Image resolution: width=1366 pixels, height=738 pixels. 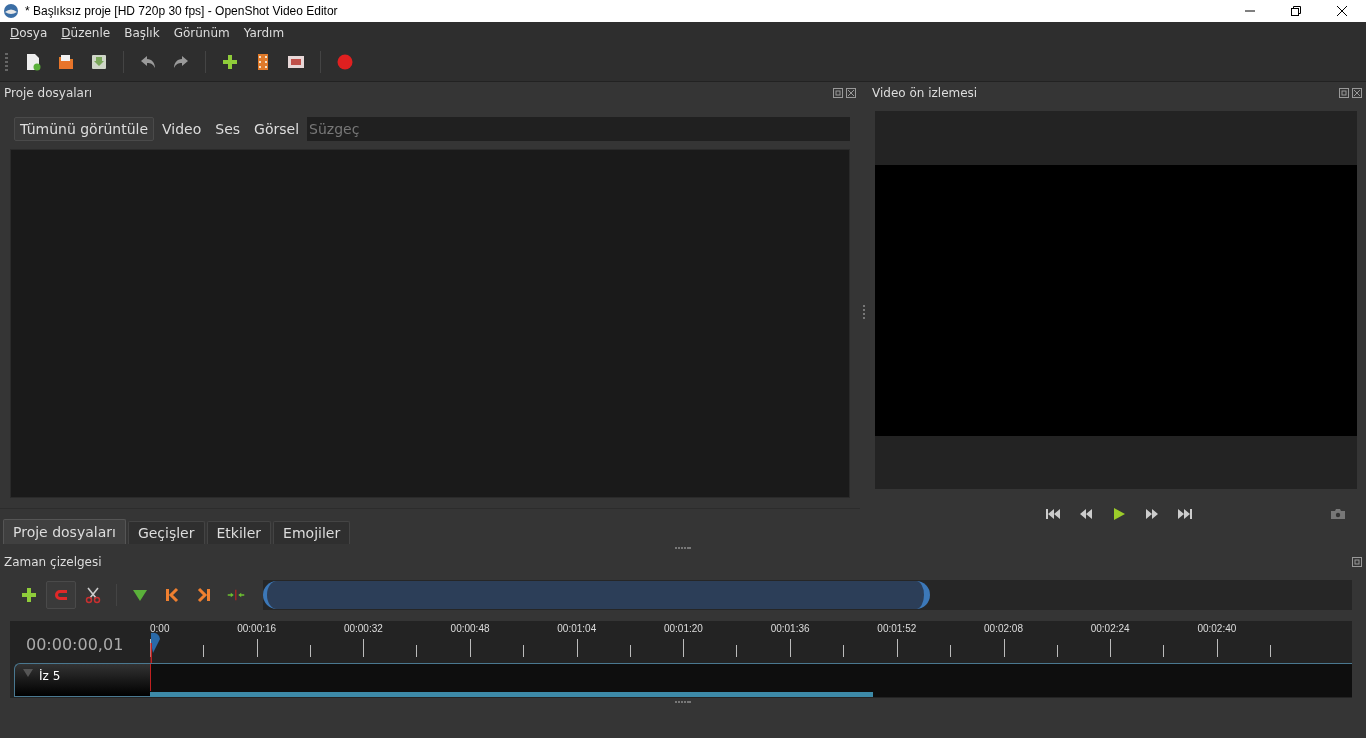 I want to click on previous-marker-icon, so click(x=172, y=595).